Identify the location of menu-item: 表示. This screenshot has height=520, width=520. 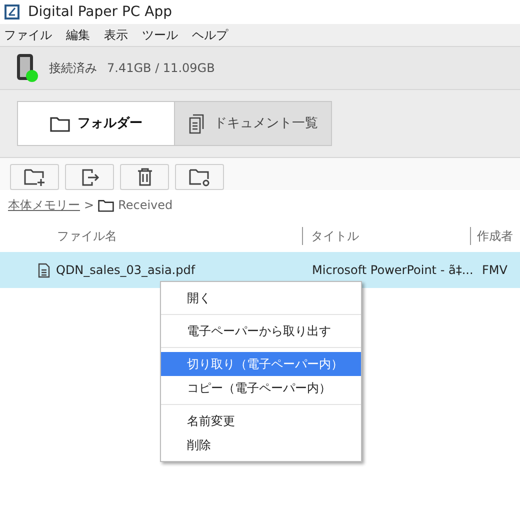
(116, 35).